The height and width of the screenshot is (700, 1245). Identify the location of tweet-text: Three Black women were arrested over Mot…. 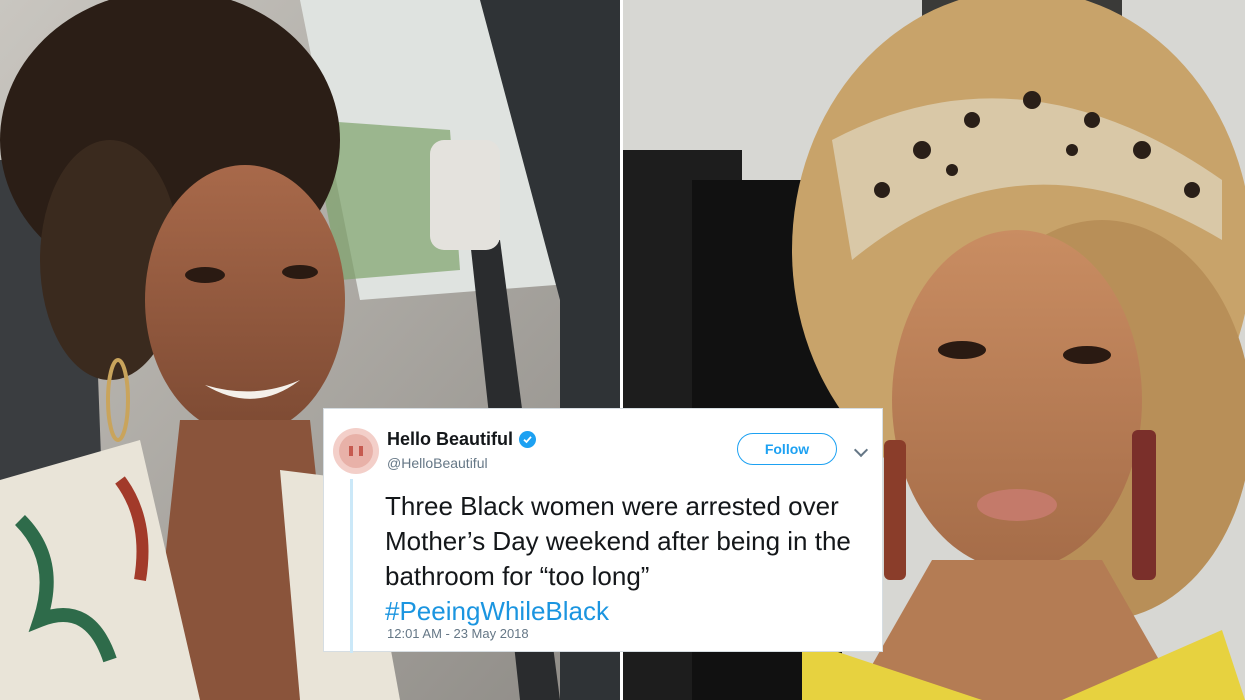
(618, 541).